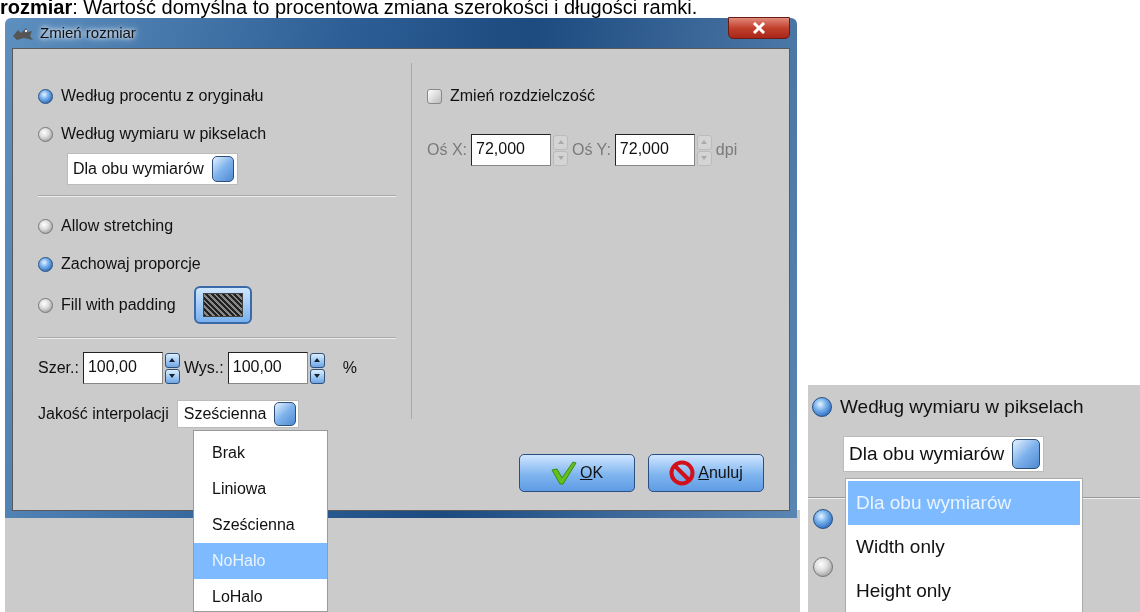  What do you see at coordinates (591, 150) in the screenshot?
I see `field-label: Oś Y:` at bounding box center [591, 150].